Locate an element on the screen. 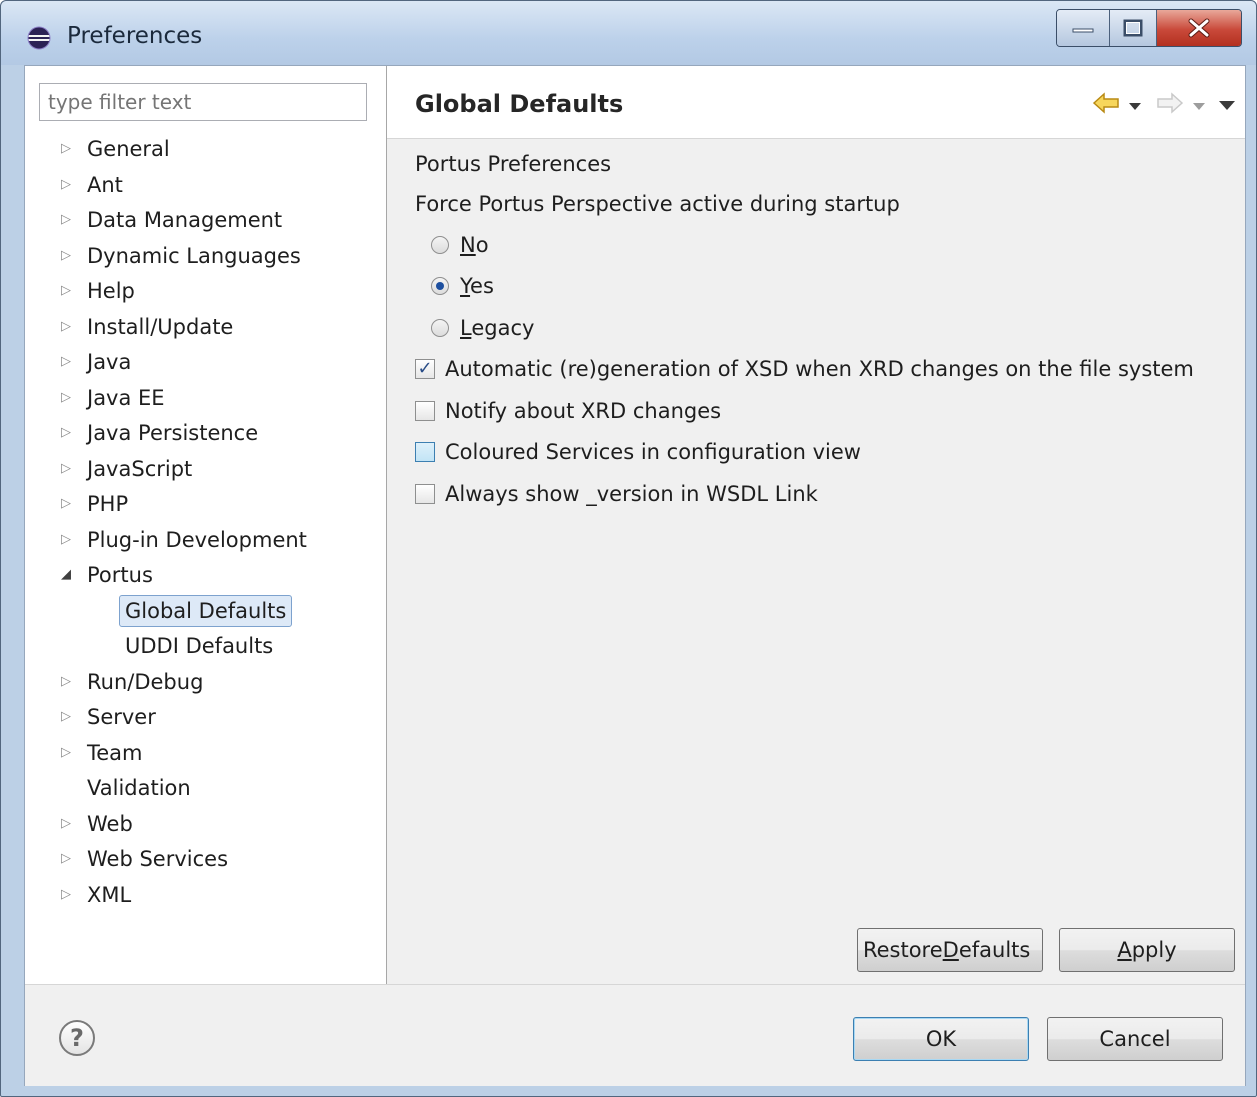  tree-item-label: XML is located at coordinates (109, 895).